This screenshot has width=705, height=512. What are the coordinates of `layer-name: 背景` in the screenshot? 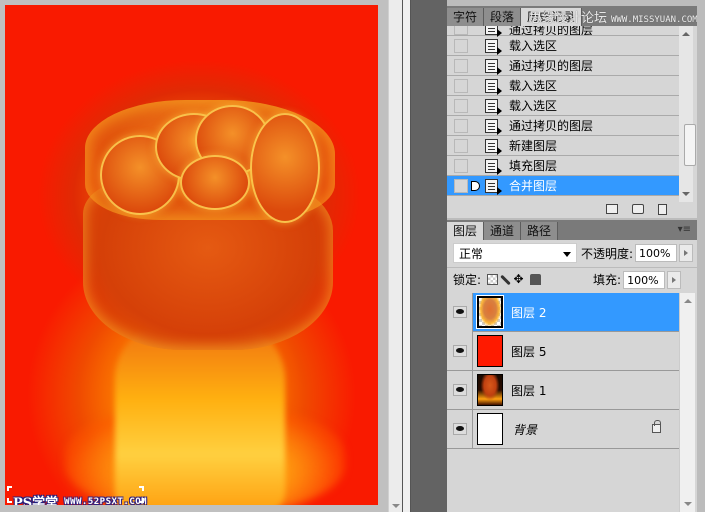 It's located at (525, 429).